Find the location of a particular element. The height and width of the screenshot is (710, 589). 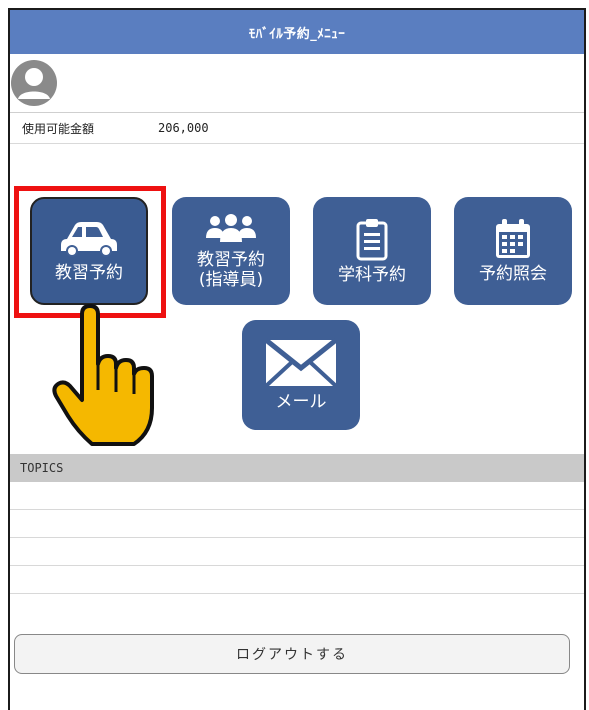

calendar-icon is located at coordinates (513, 238).